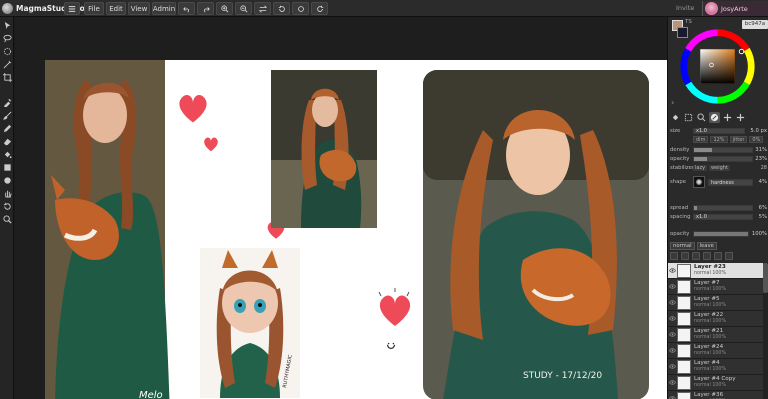 This screenshot has height=399, width=768. Describe the element at coordinates (718, 367) in the screenshot. I see `layer-row: Layer #4 normal 100%` at that location.